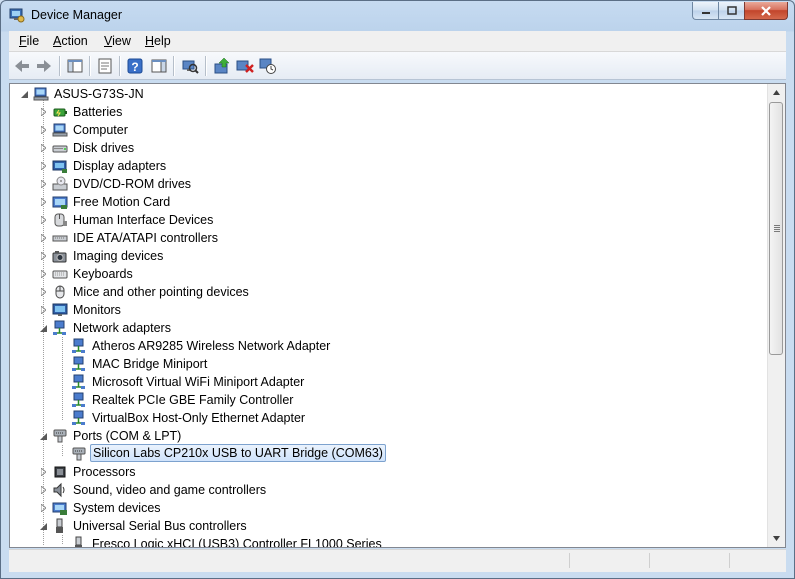  I want to click on menu-view-label: iew, so click(121, 41).